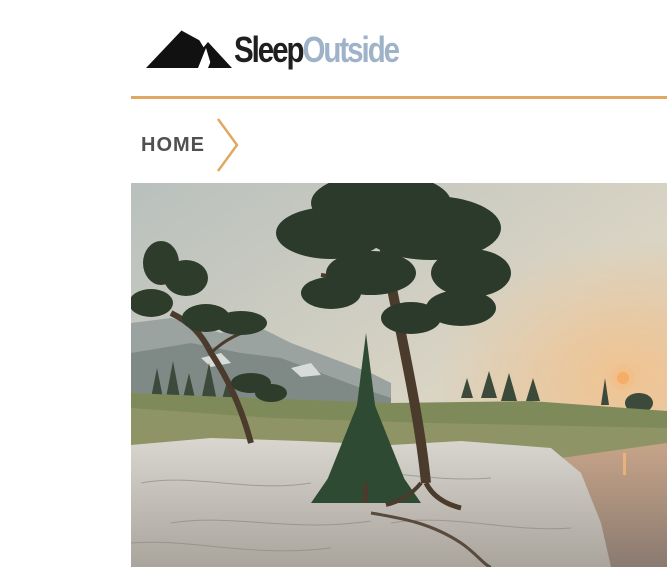 Image resolution: width=667 pixels, height=567 pixels. Describe the element at coordinates (227, 145) in the screenshot. I see `chevron-right-icon` at that location.